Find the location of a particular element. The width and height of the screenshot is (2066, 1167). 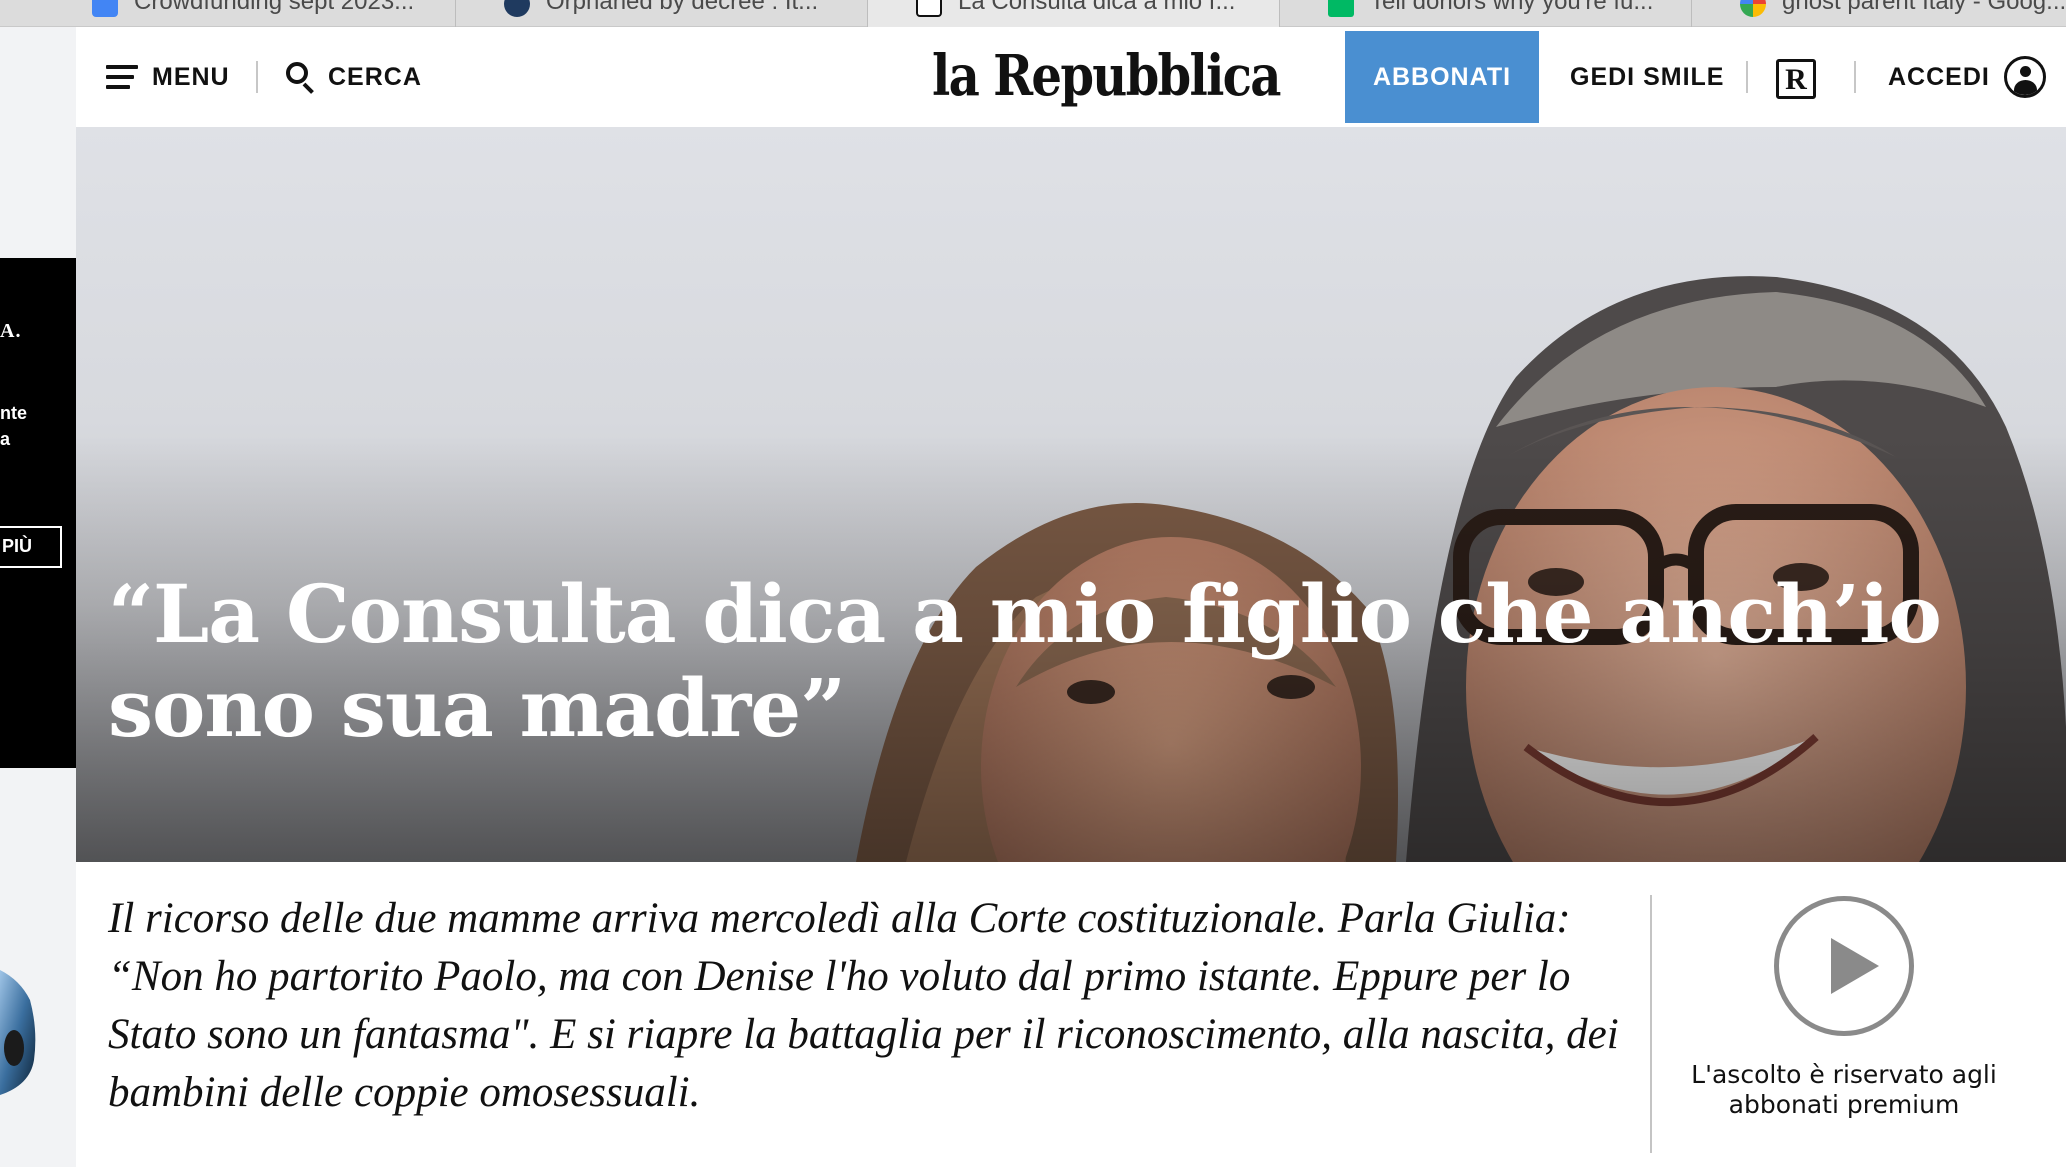

play-icon is located at coordinates (1855, 966).